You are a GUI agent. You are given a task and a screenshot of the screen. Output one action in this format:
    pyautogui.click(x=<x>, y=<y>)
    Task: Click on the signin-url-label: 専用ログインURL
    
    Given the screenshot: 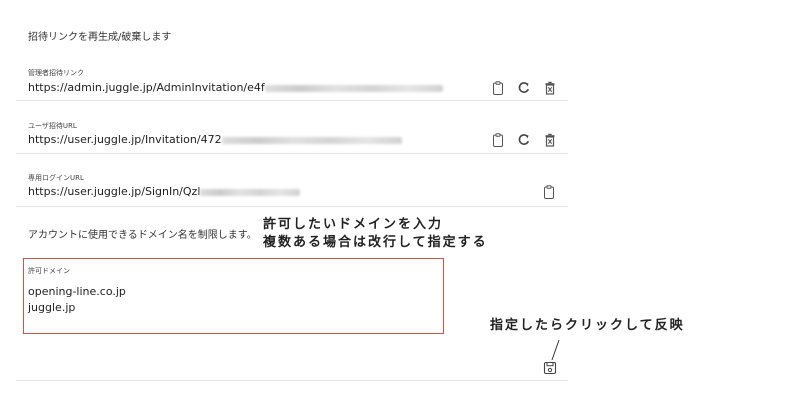 What is the action you would take?
    pyautogui.click(x=56, y=178)
    